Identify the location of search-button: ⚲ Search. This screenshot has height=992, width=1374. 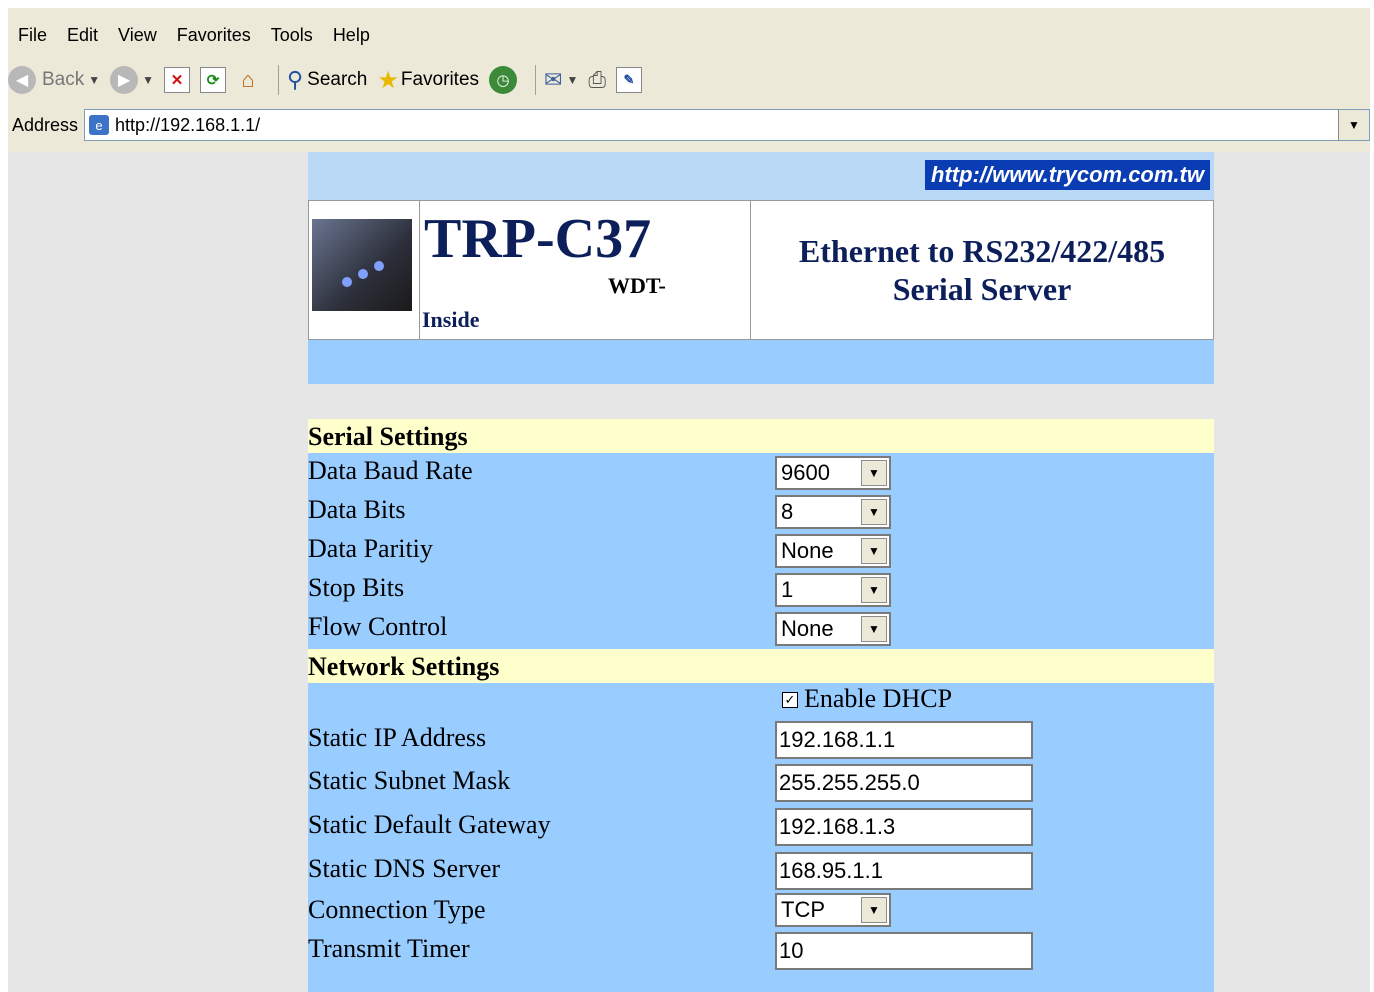
(327, 80).